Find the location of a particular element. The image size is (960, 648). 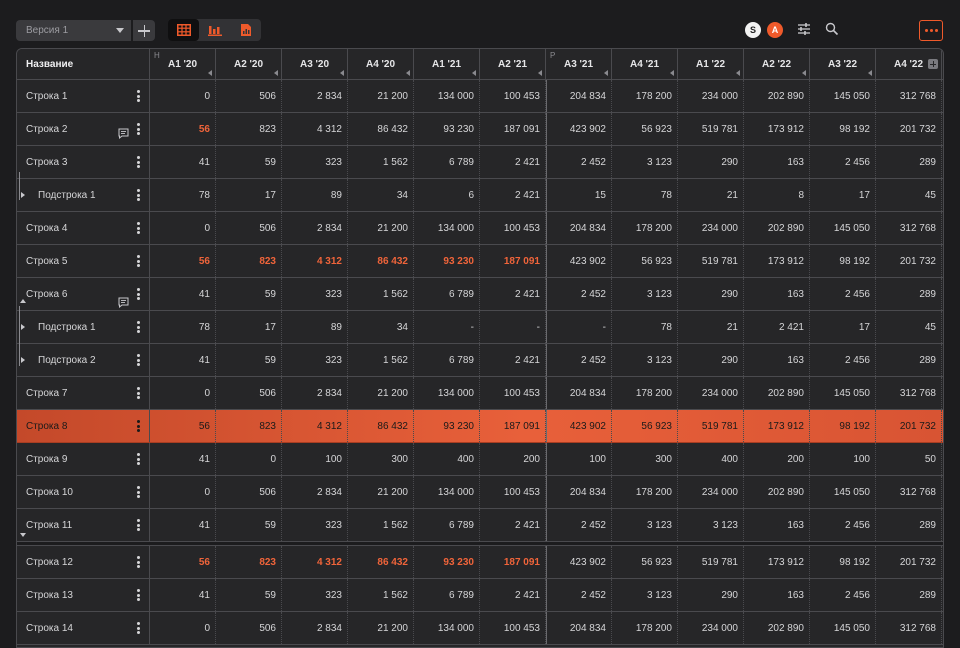

table-cell: 312 768 is located at coordinates (909, 96).